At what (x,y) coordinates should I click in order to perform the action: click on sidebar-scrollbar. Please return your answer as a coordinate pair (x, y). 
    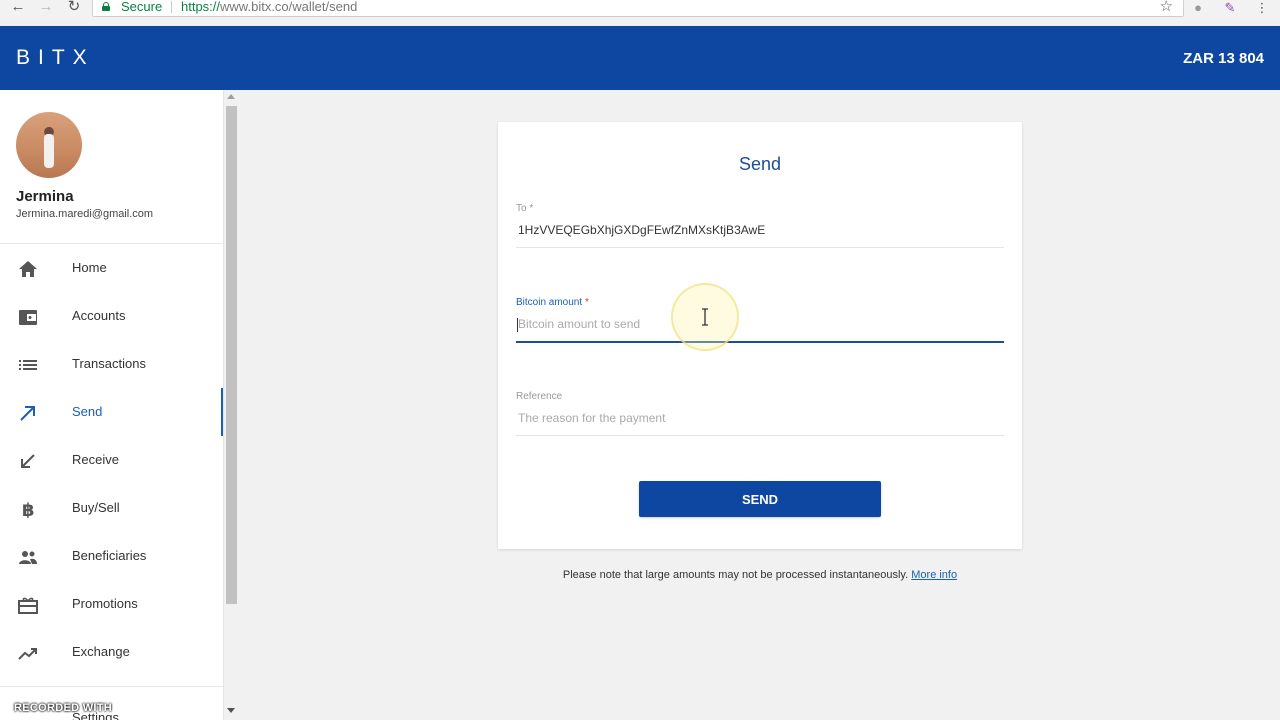
    Looking at the image, I should click on (232, 405).